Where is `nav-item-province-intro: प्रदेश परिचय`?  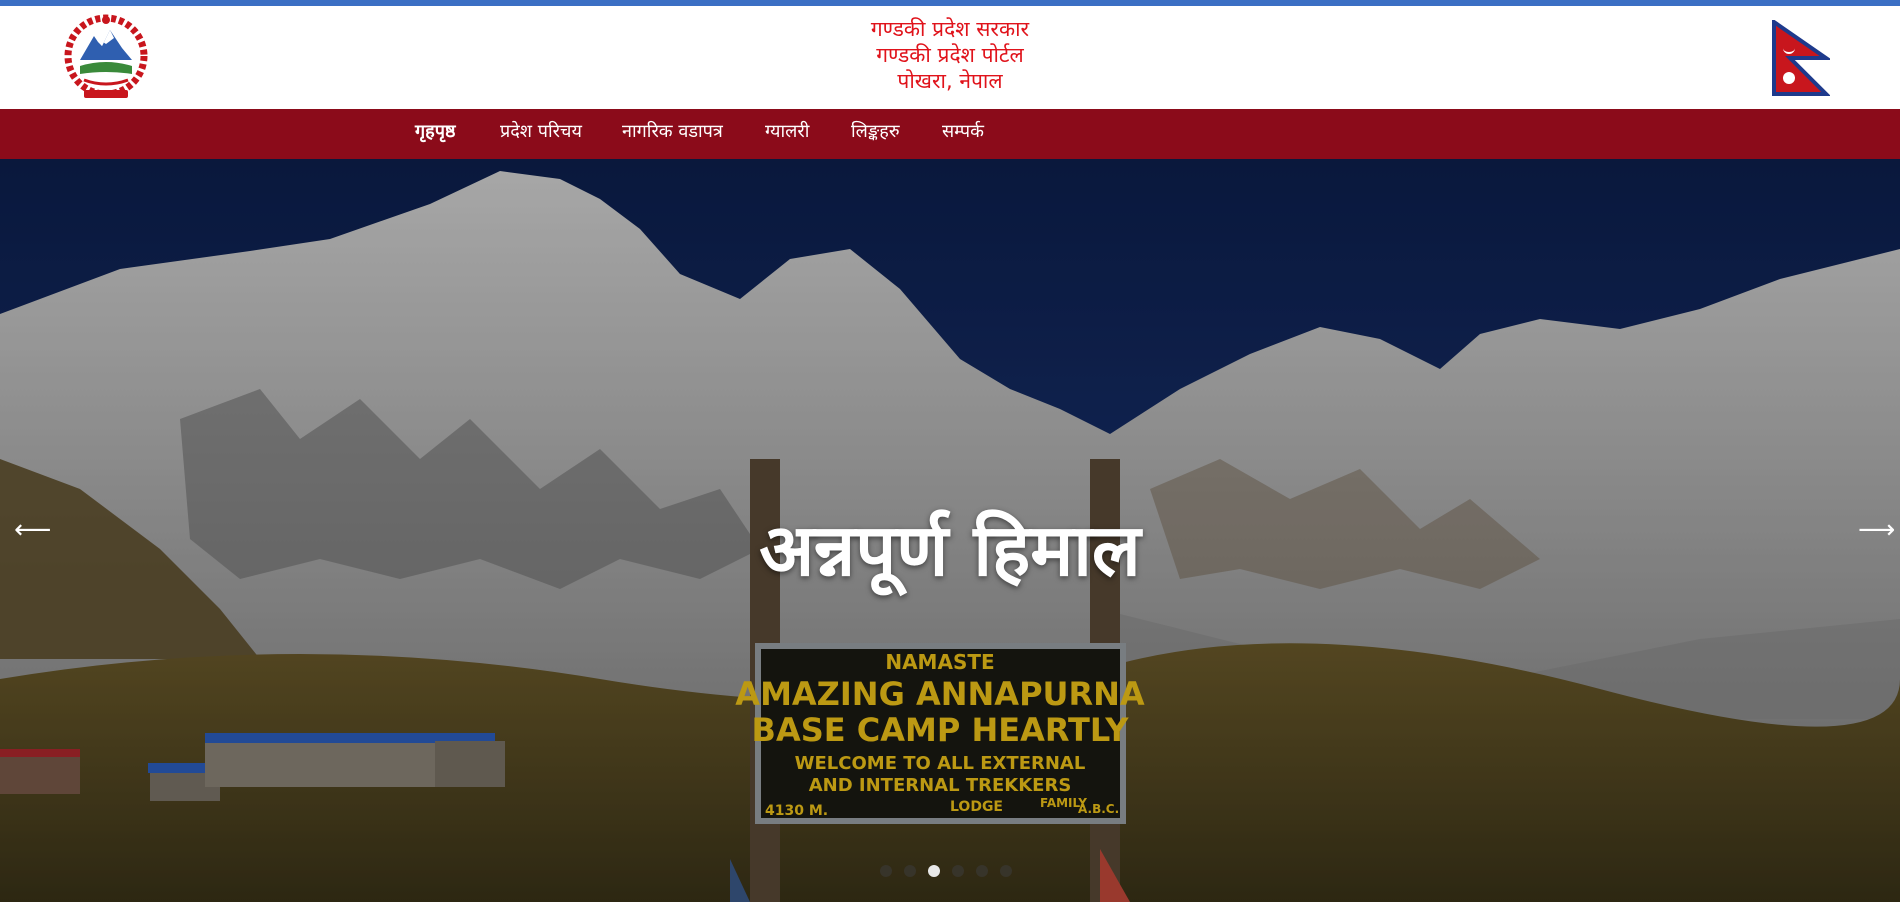 nav-item-province-intro: प्रदेश परिचय is located at coordinates (541, 132).